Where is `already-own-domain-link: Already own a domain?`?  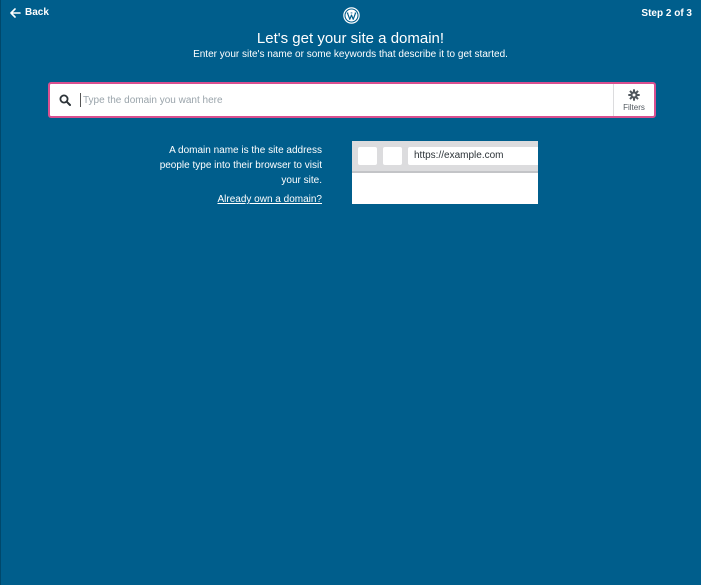 already-own-domain-link: Already own a domain? is located at coordinates (236, 199).